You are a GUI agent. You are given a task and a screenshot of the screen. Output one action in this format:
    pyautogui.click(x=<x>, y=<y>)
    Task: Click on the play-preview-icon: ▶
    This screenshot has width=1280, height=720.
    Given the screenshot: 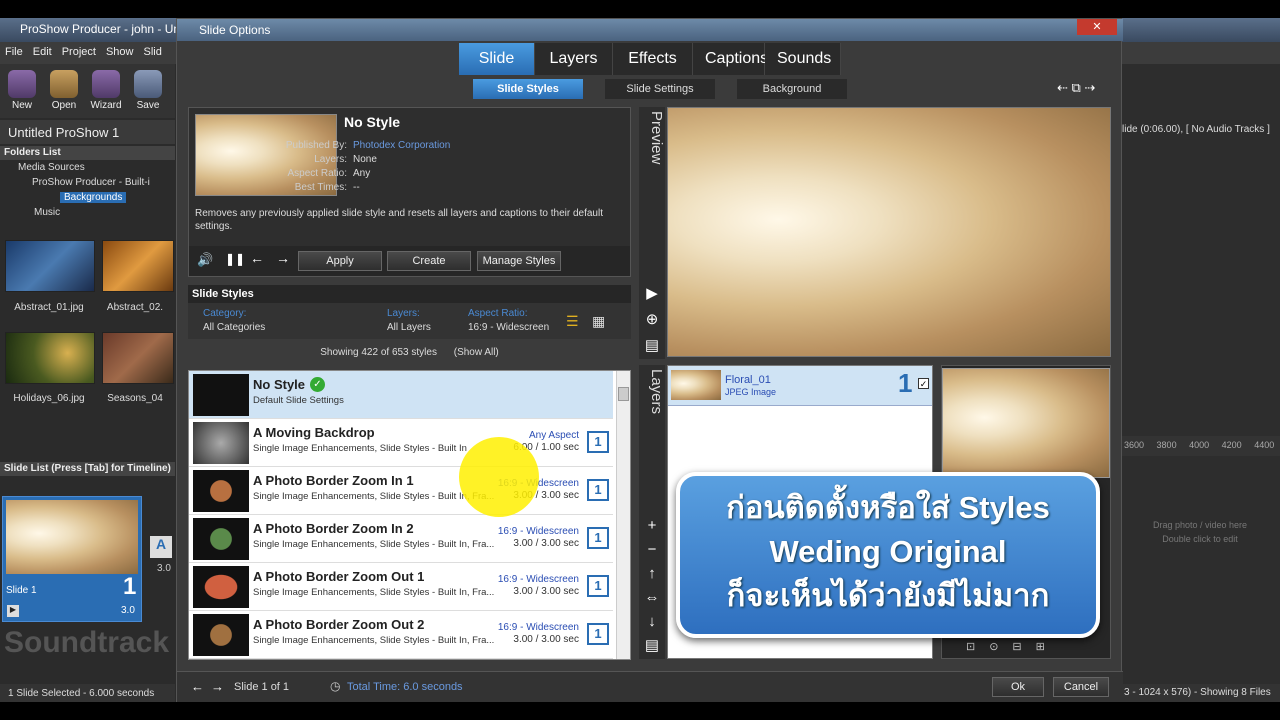 What is the action you would take?
    pyautogui.click(x=652, y=294)
    